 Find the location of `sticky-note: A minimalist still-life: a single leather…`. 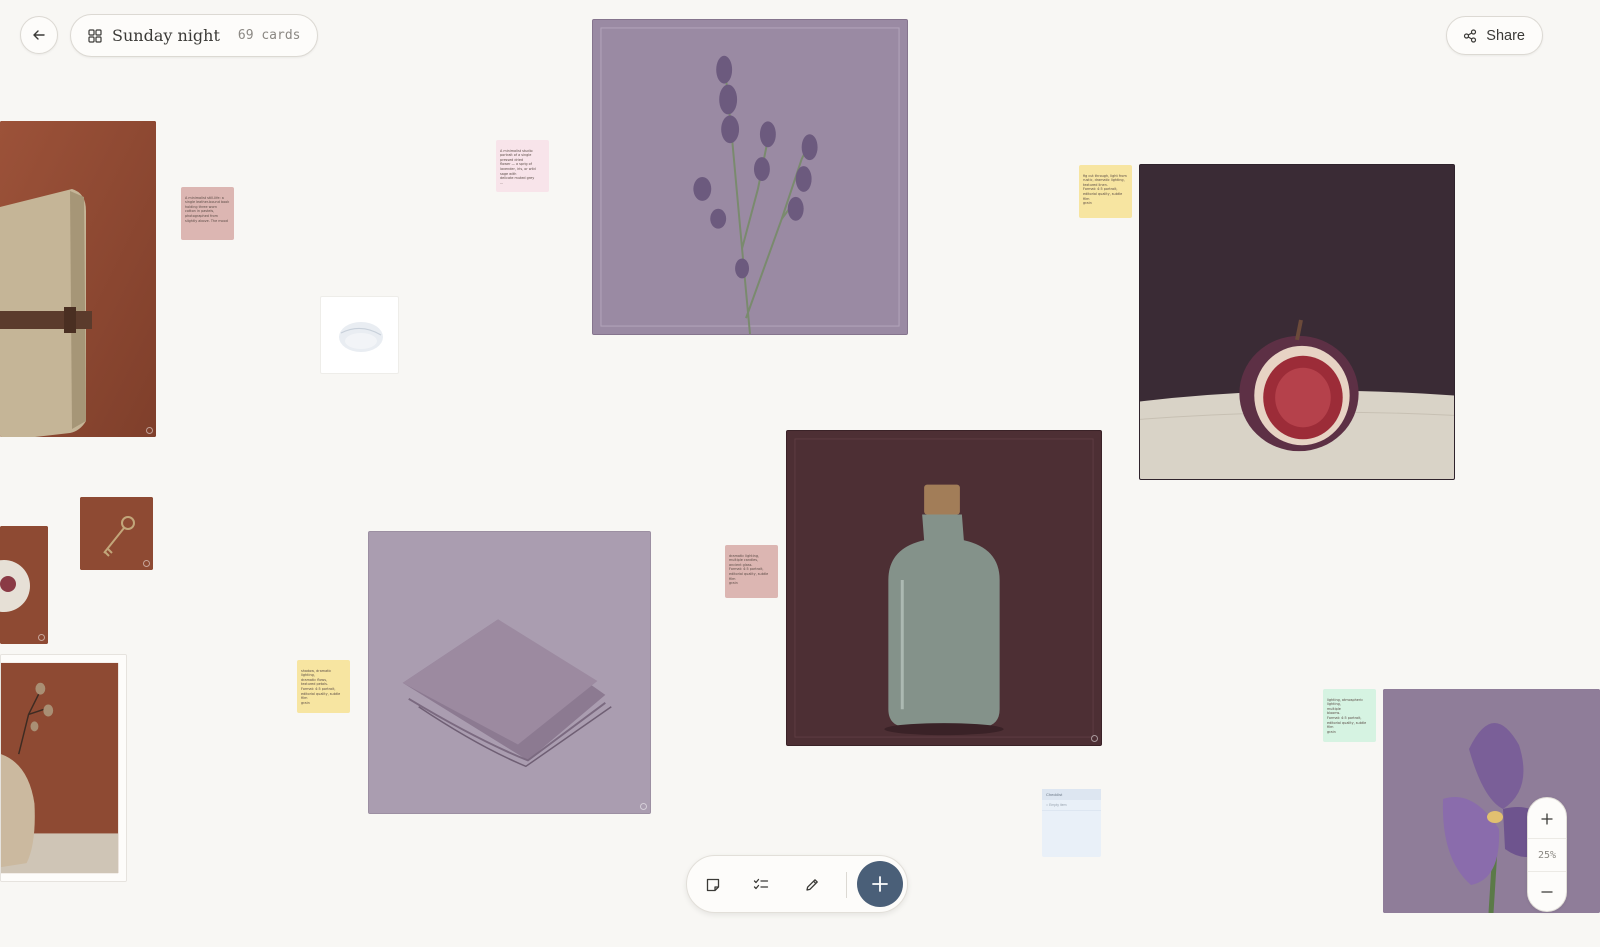

sticky-note: A minimalist still-life: a single leather… is located at coordinates (207, 213).